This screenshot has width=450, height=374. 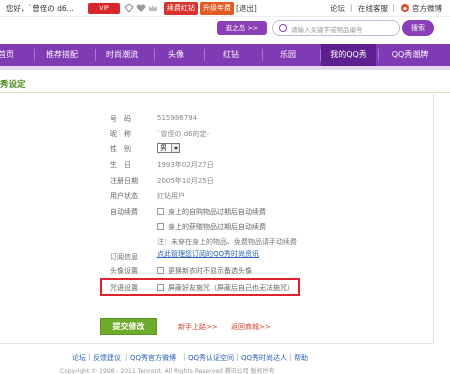 What do you see at coordinates (120, 149) in the screenshot?
I see `gender-label: 性 别` at bounding box center [120, 149].